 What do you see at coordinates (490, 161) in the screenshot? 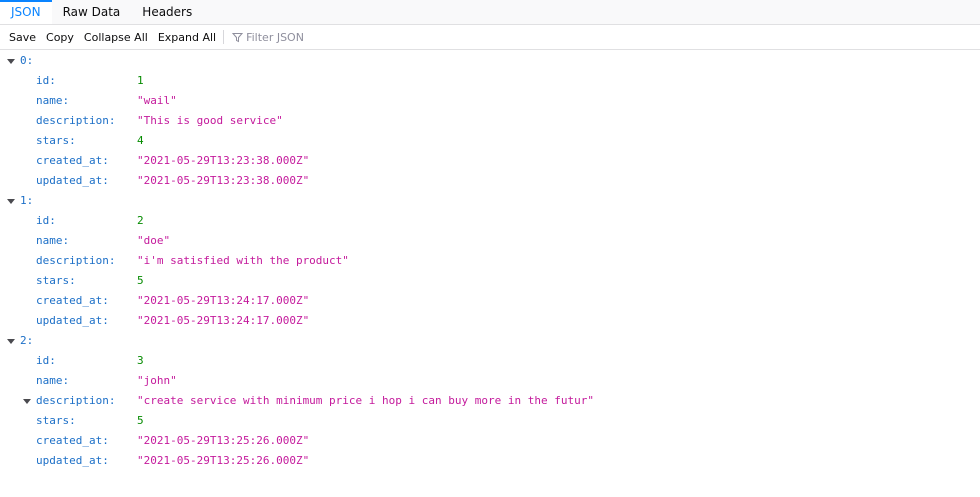
I see `field-row: created_at: "2021-05-29T13:23:38.000Z"` at bounding box center [490, 161].